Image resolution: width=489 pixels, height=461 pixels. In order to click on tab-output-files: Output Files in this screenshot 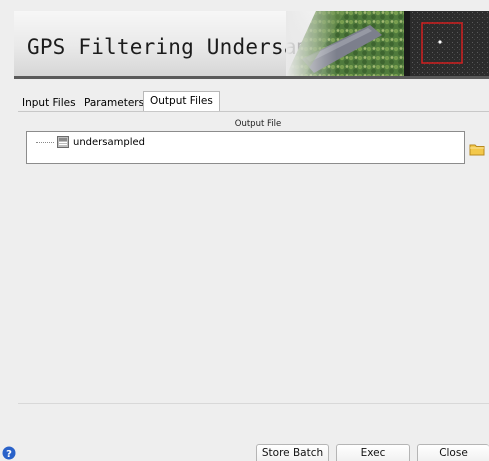, I will do `click(181, 101)`.